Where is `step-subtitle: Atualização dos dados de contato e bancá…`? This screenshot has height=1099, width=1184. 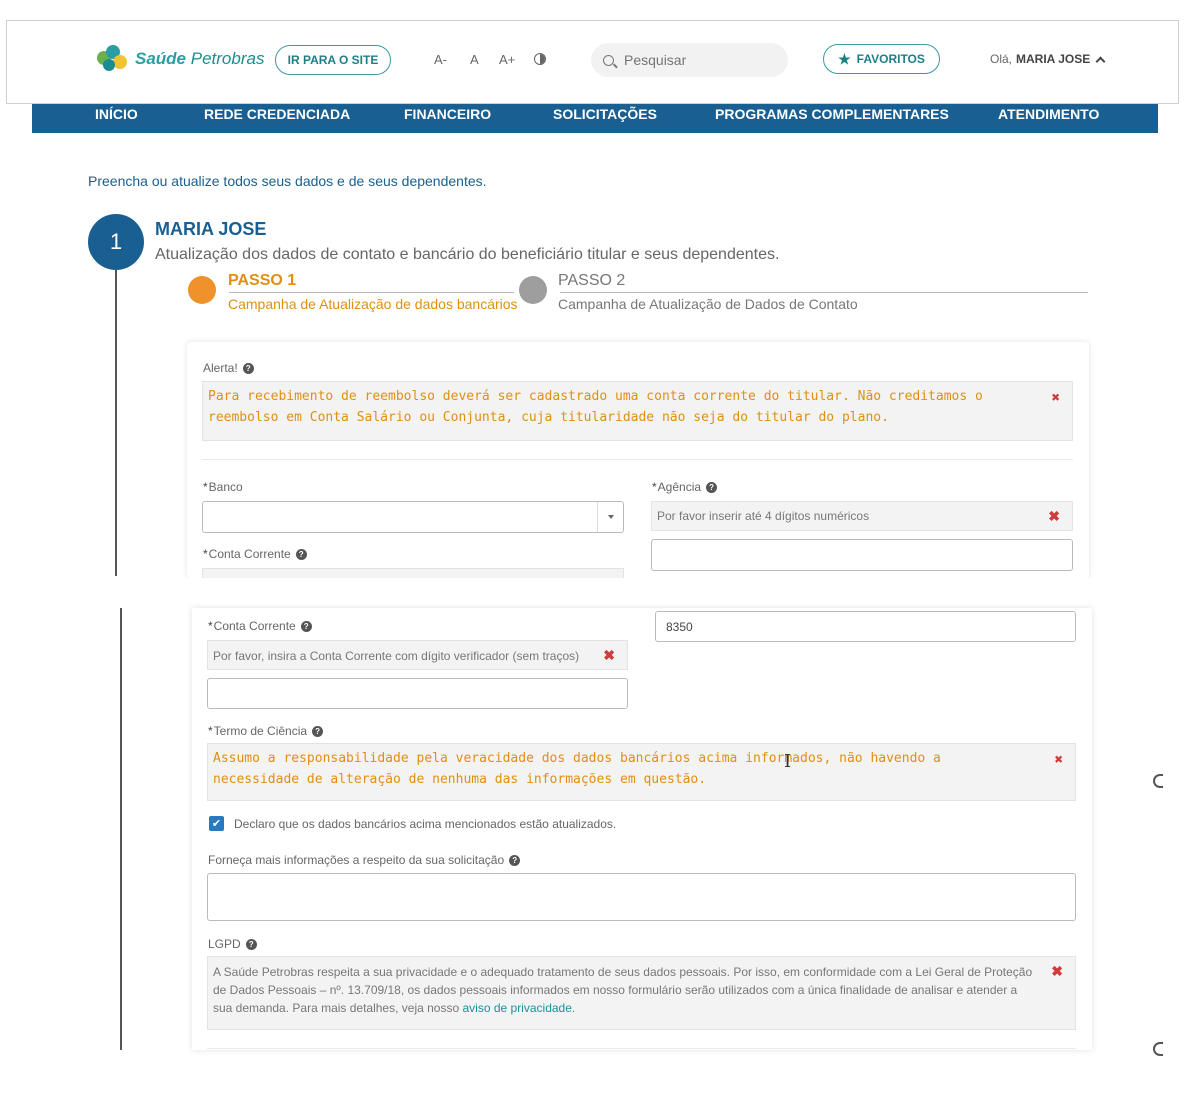 step-subtitle: Atualização dos dados de contato e bancá… is located at coordinates (467, 254).